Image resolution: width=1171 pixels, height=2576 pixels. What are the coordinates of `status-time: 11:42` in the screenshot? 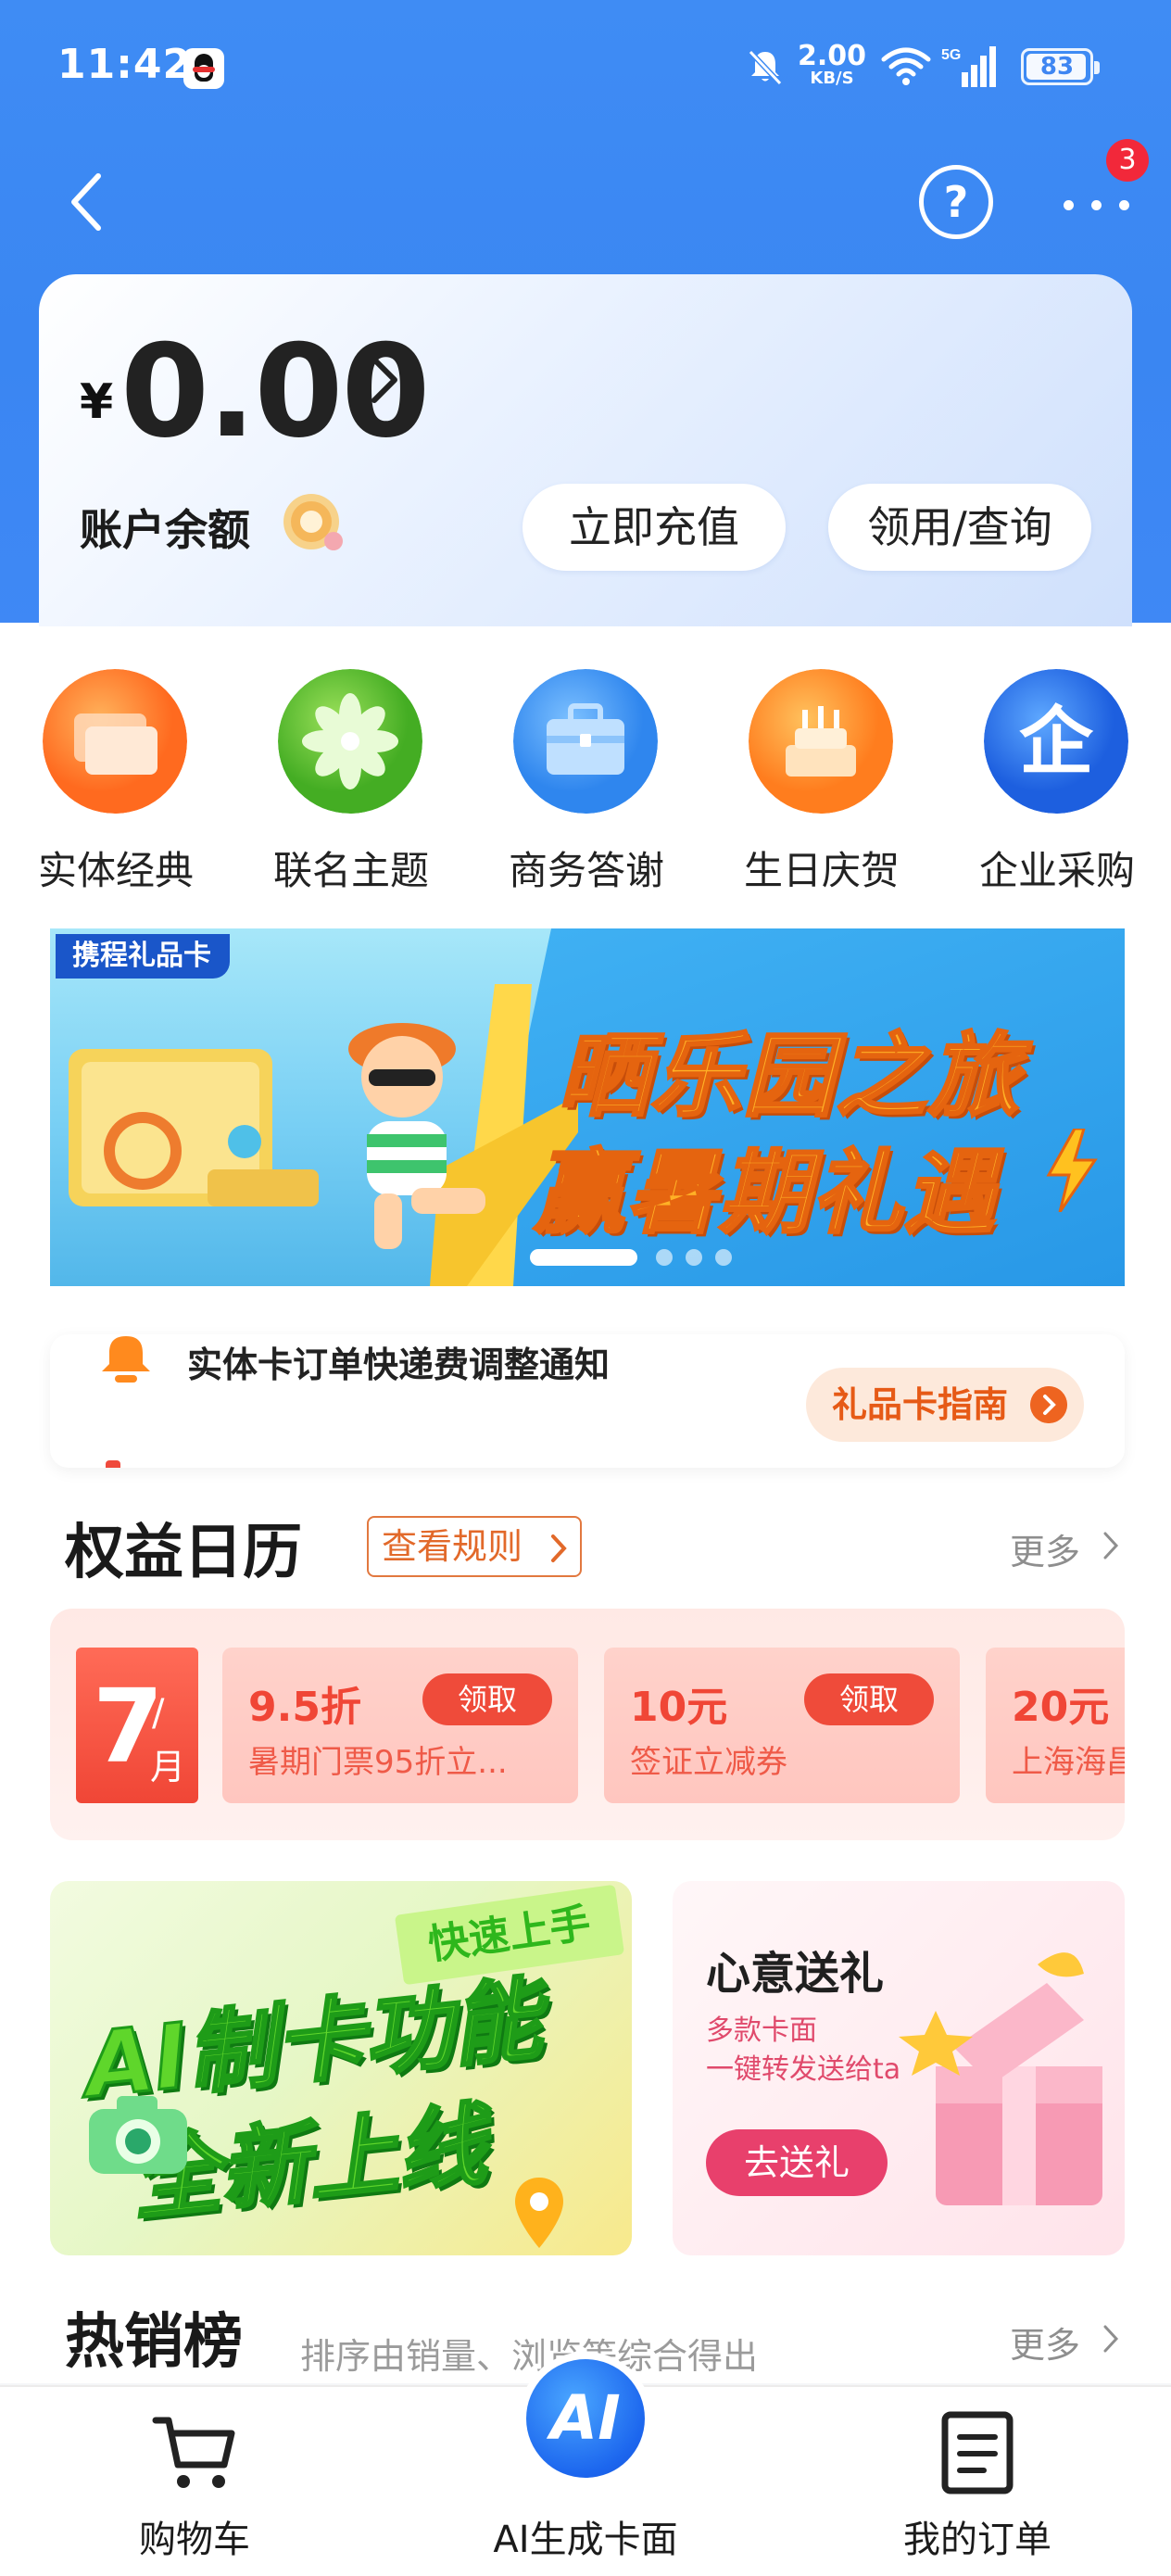 It's located at (125, 64).